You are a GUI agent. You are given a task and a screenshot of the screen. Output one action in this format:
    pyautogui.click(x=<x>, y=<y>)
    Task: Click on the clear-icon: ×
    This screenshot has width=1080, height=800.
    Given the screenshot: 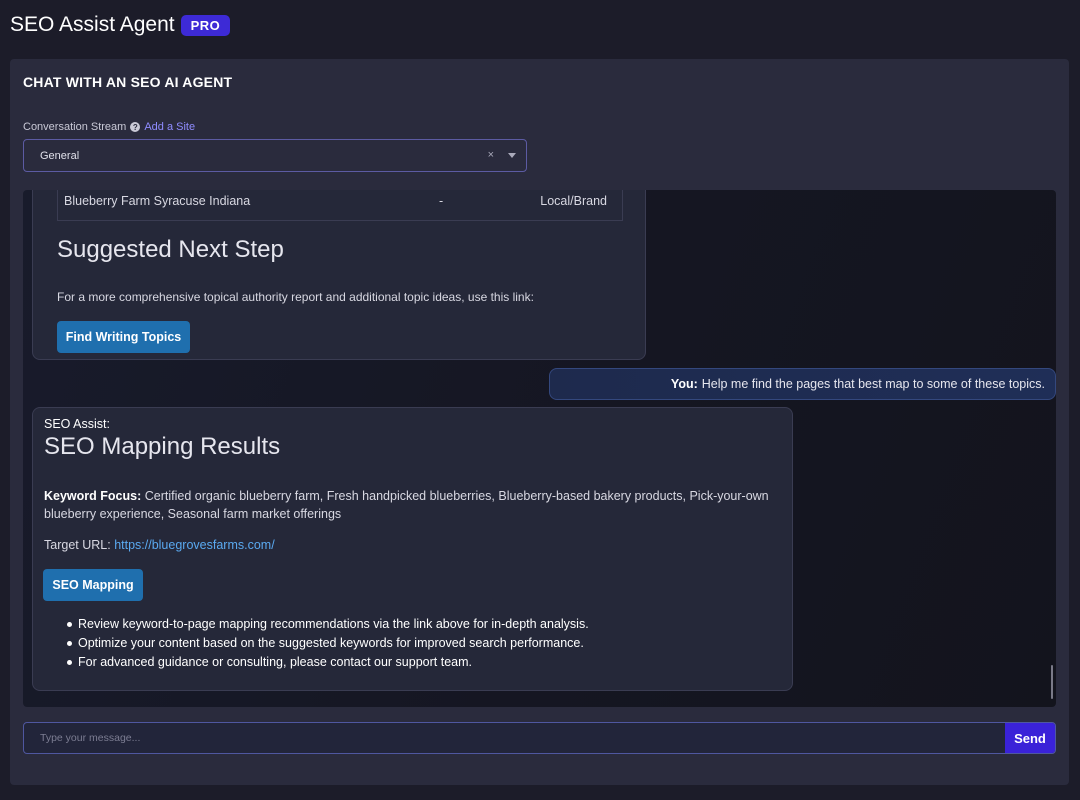 What is the action you would take?
    pyautogui.click(x=491, y=155)
    